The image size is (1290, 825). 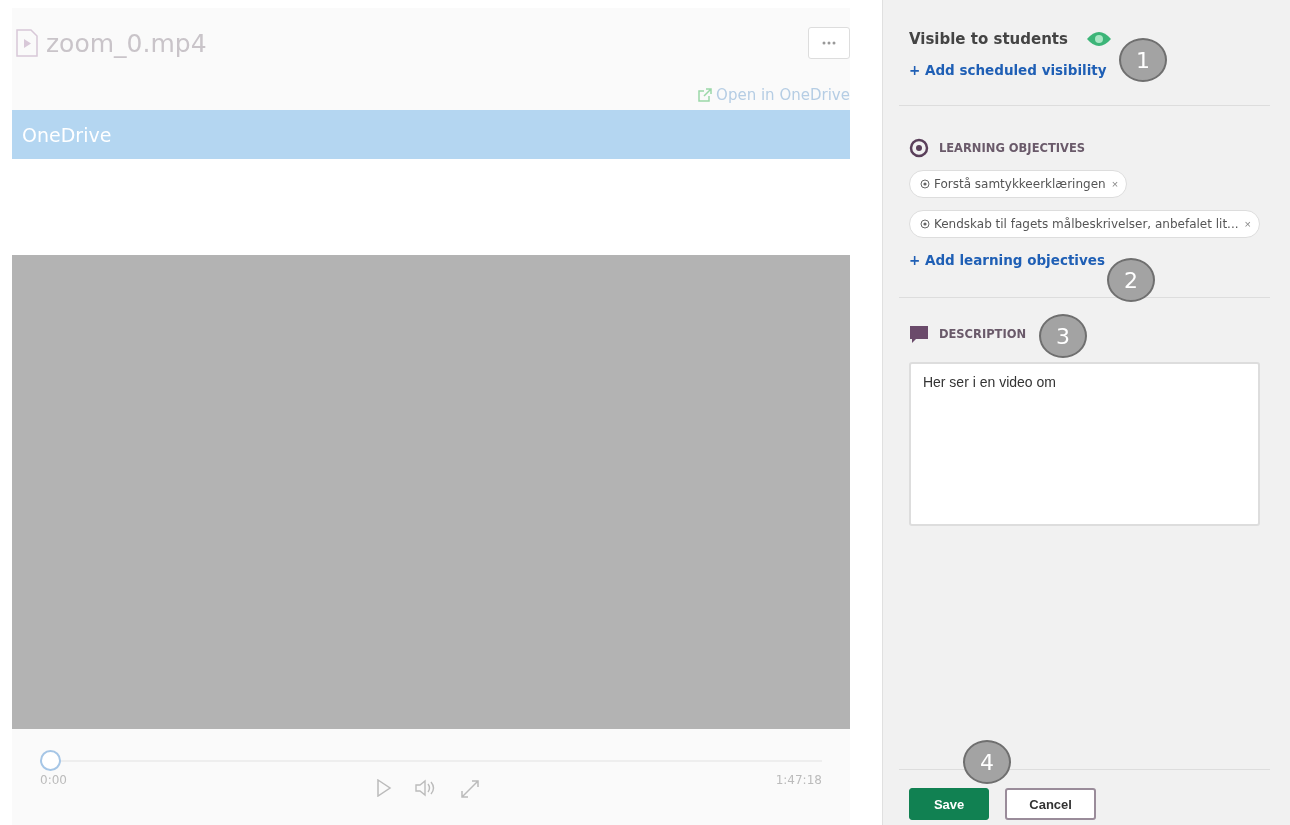 What do you see at coordinates (949, 804) in the screenshot?
I see `save-button: Save` at bounding box center [949, 804].